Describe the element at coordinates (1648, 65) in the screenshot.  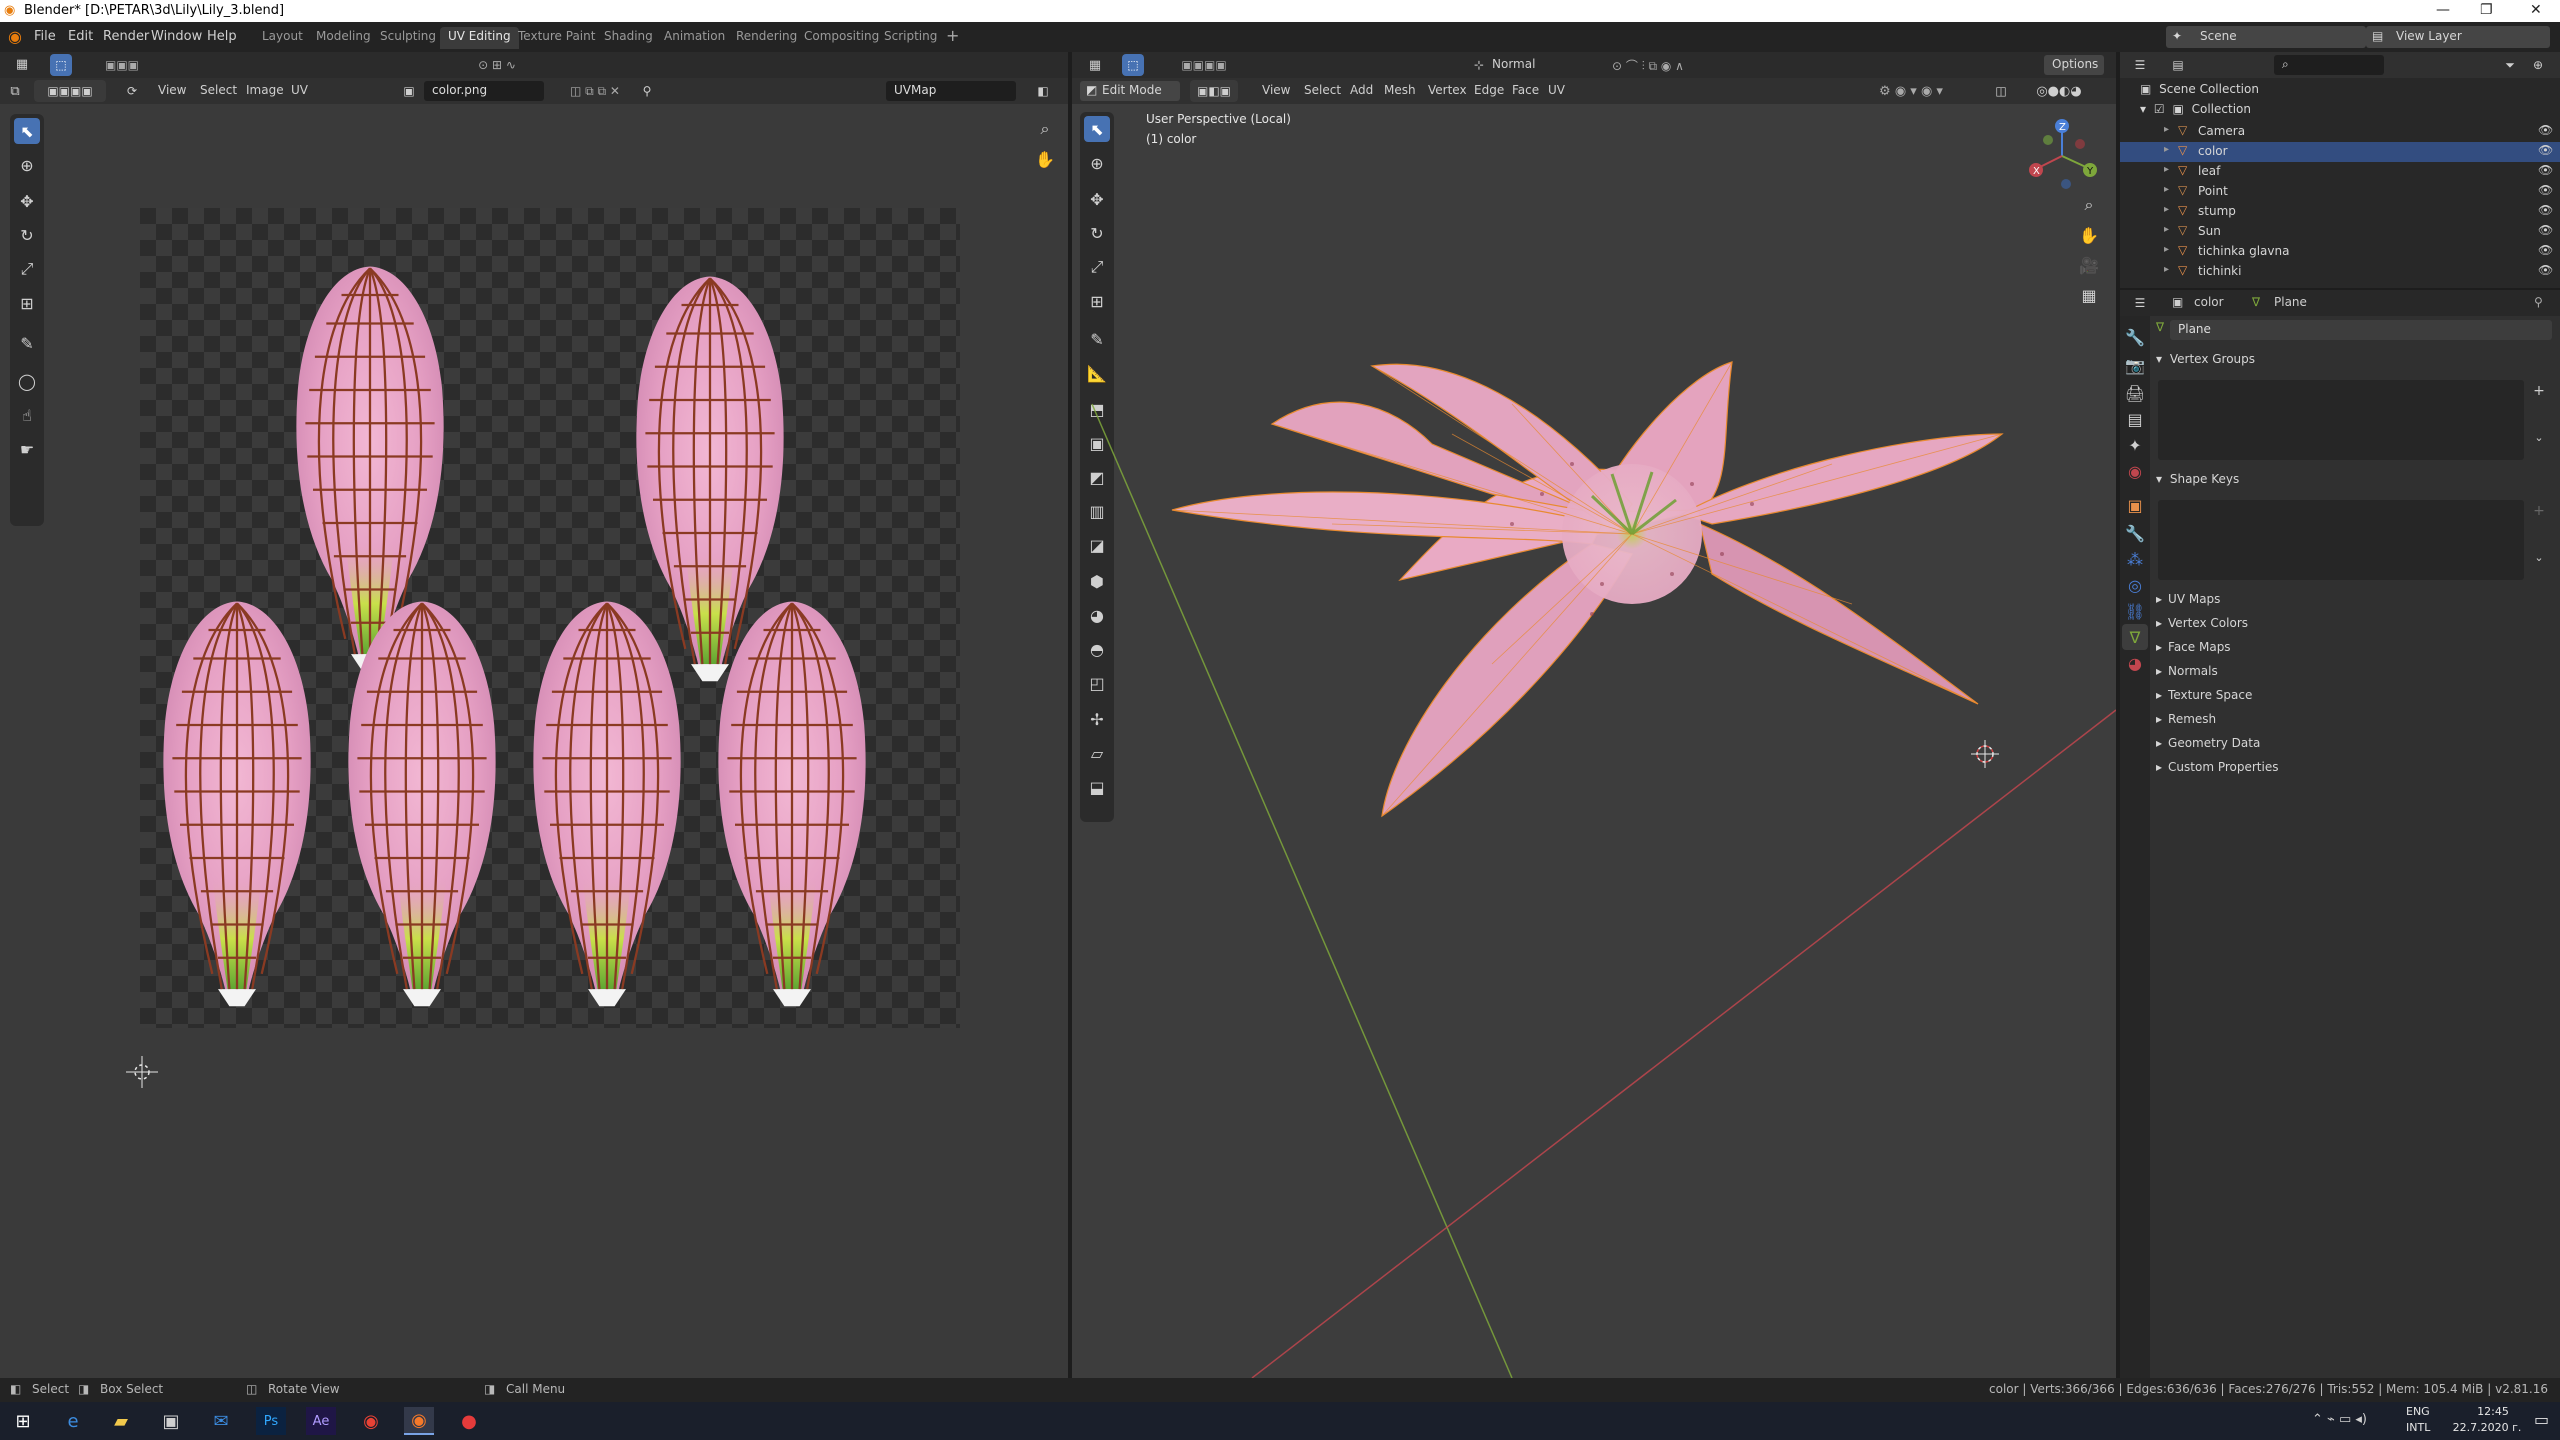
I see `snap-proportional-icons: ⊙ ⌒ ⫶ ⧉ ◉ ∧` at that location.